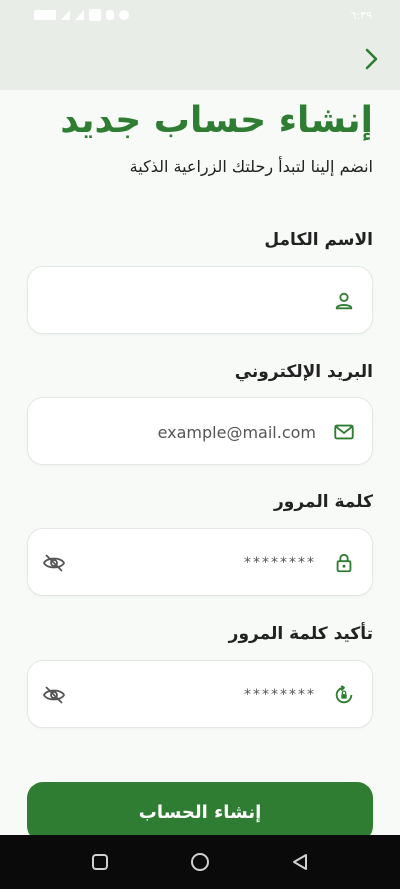 The image size is (400, 889). Describe the element at coordinates (303, 372) in the screenshot. I see `email-label: البريد الإلكتروني` at that location.